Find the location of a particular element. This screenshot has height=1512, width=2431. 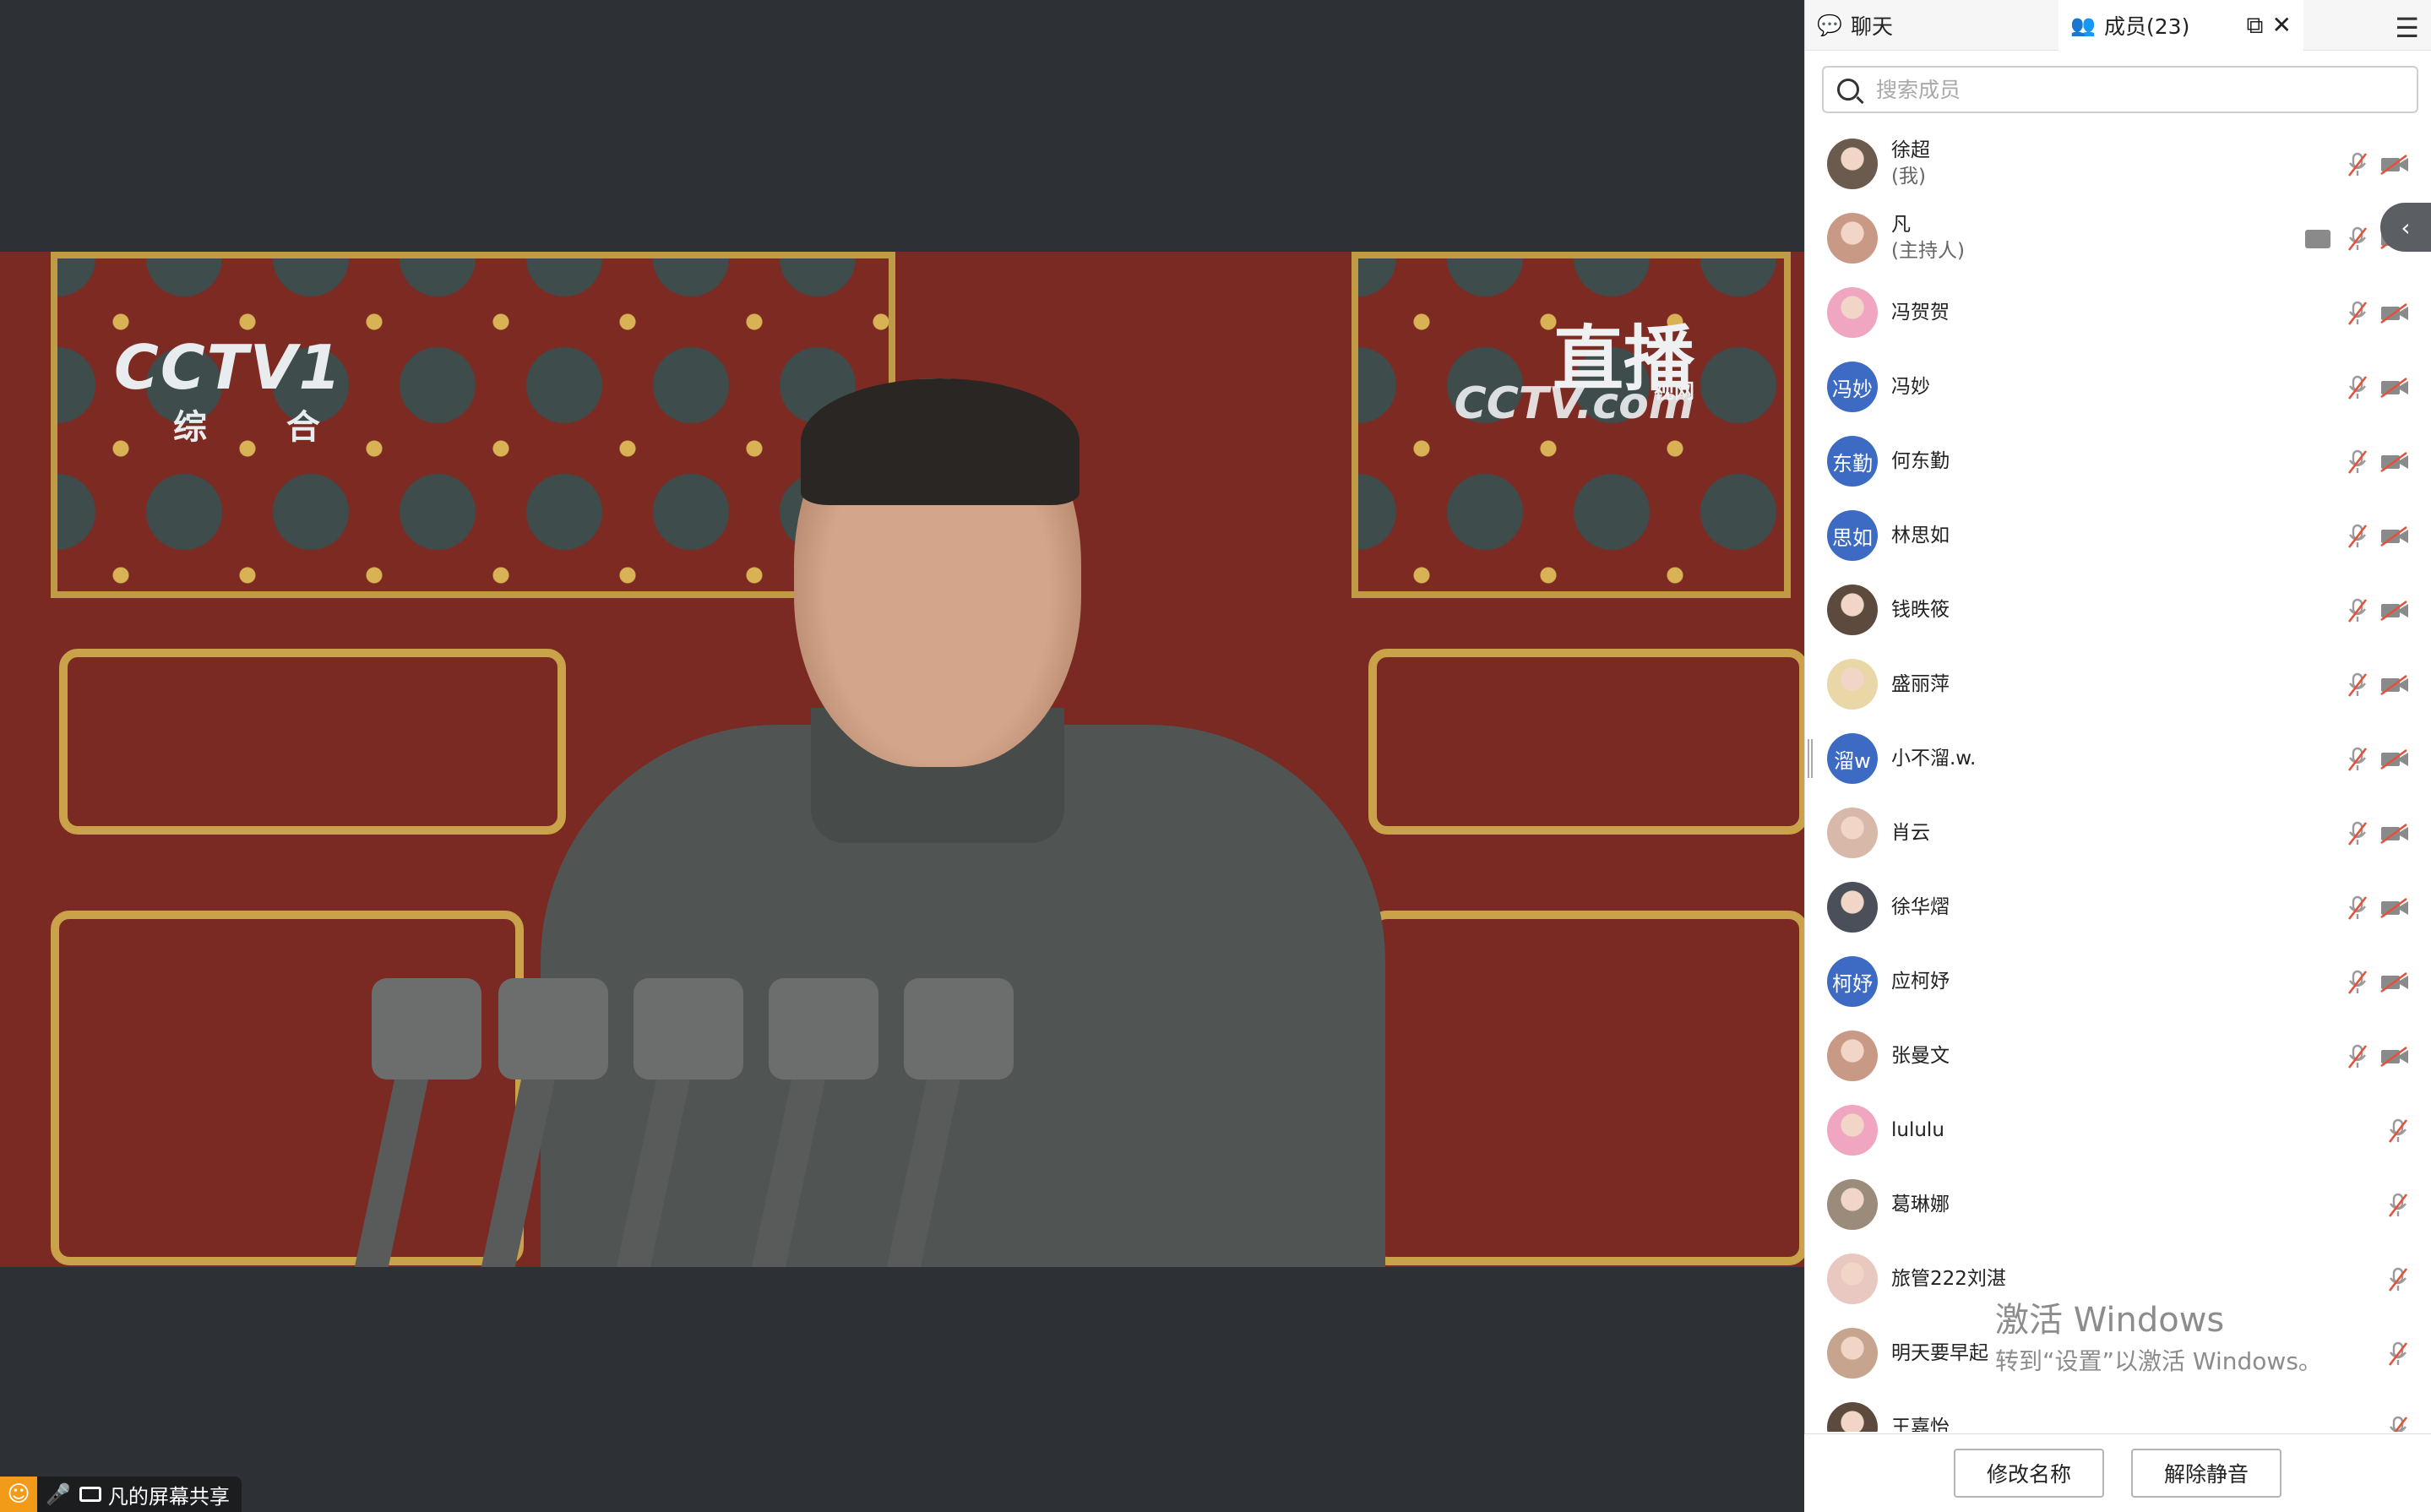

member-name-block: 凡 (主持人) is located at coordinates (1928, 238).